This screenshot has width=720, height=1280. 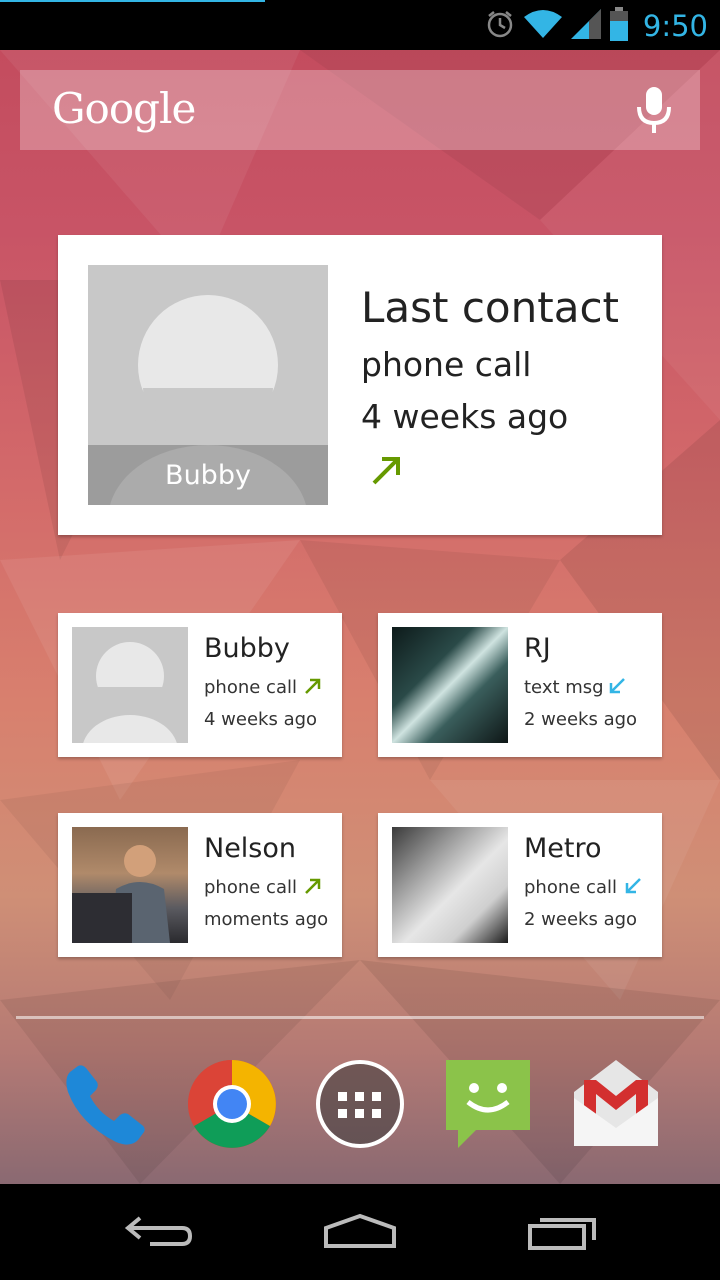 I want to click on contact-card: RJ text msg 2 weeks ago, so click(x=520, y=685).